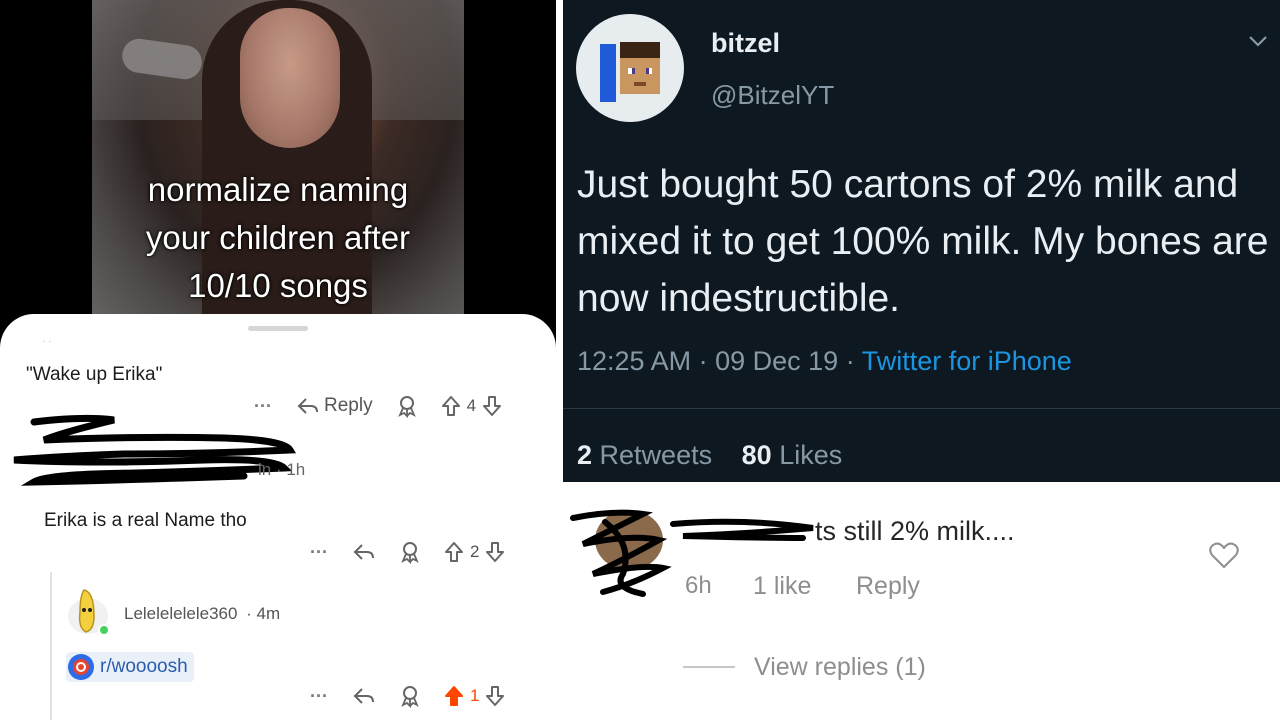 The image size is (1280, 720). I want to click on redaction-scribble, so click(155, 450).